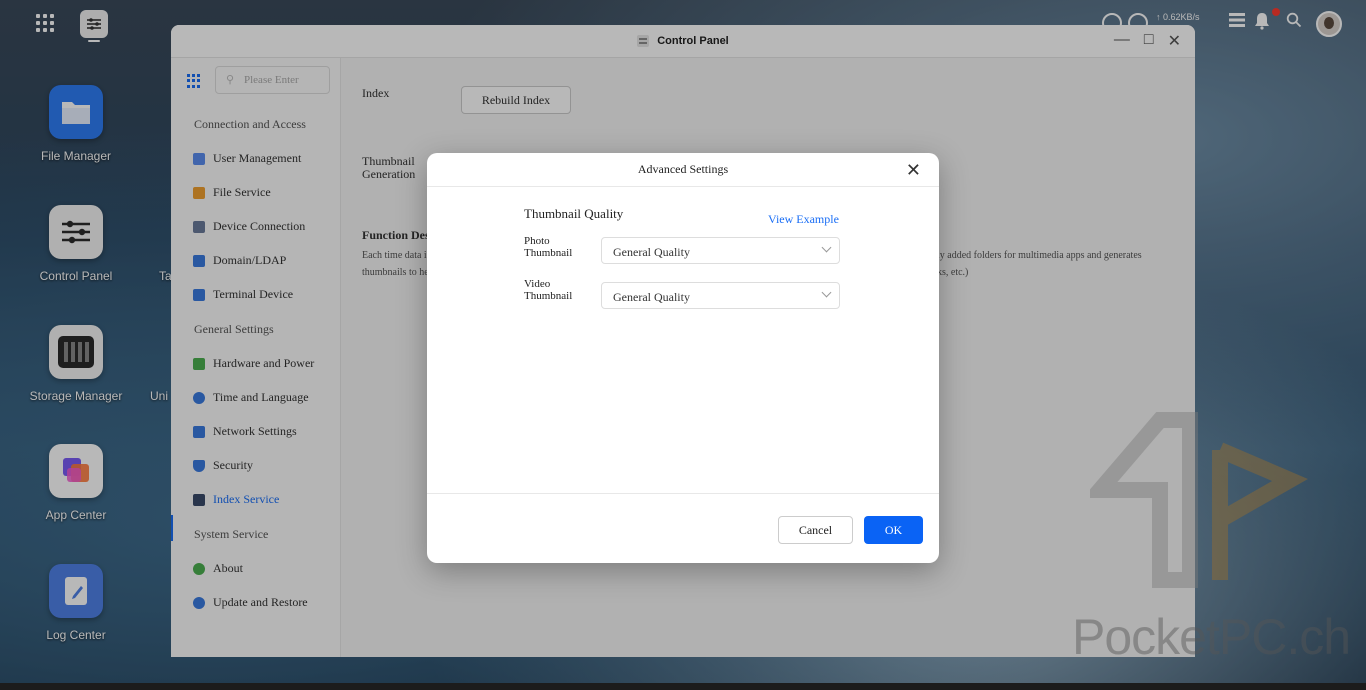  I want to click on close-icon: ✕, so click(913, 170).